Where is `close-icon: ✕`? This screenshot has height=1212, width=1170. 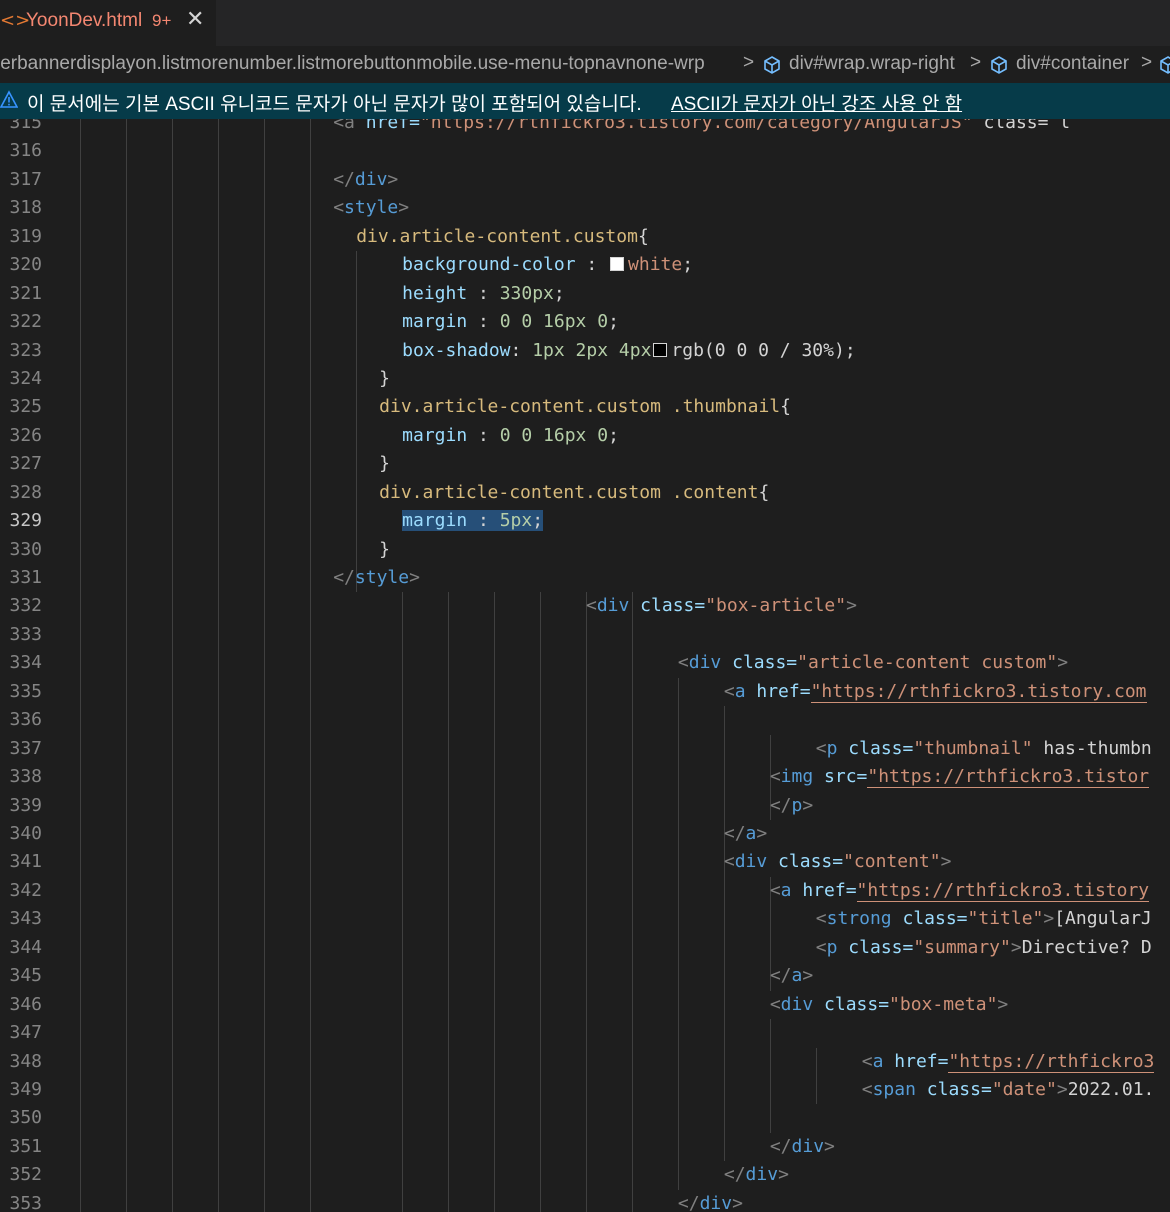
close-icon: ✕ is located at coordinates (195, 19).